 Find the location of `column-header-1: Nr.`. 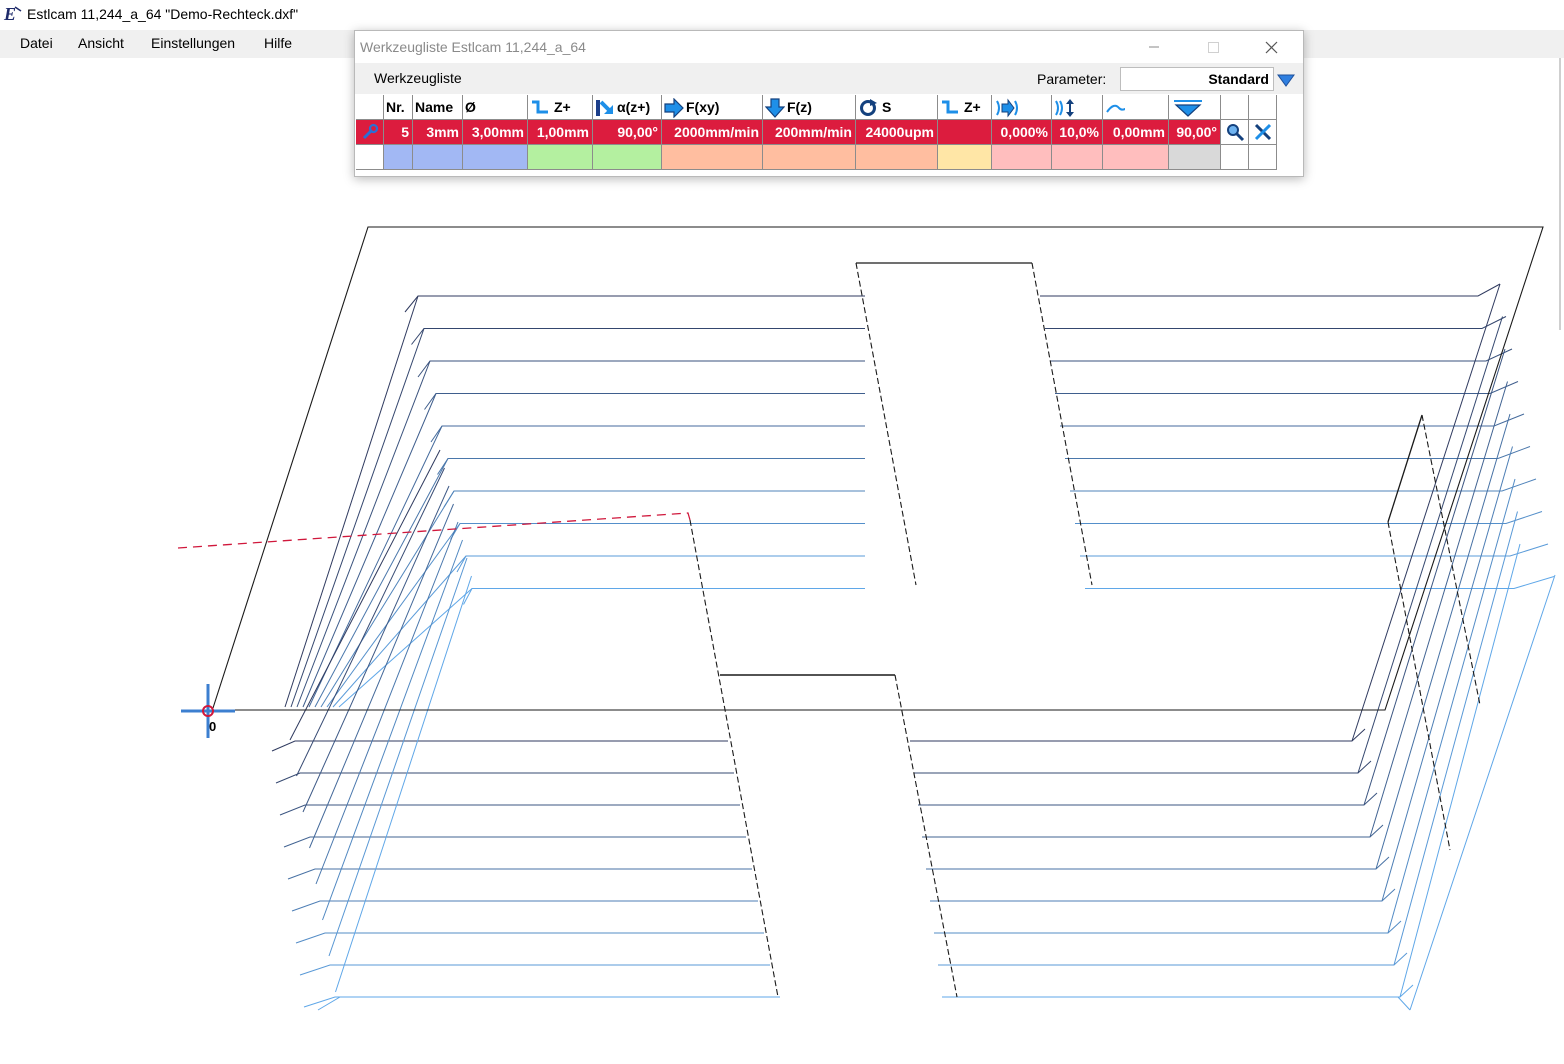

column-header-1: Nr. is located at coordinates (398, 107).